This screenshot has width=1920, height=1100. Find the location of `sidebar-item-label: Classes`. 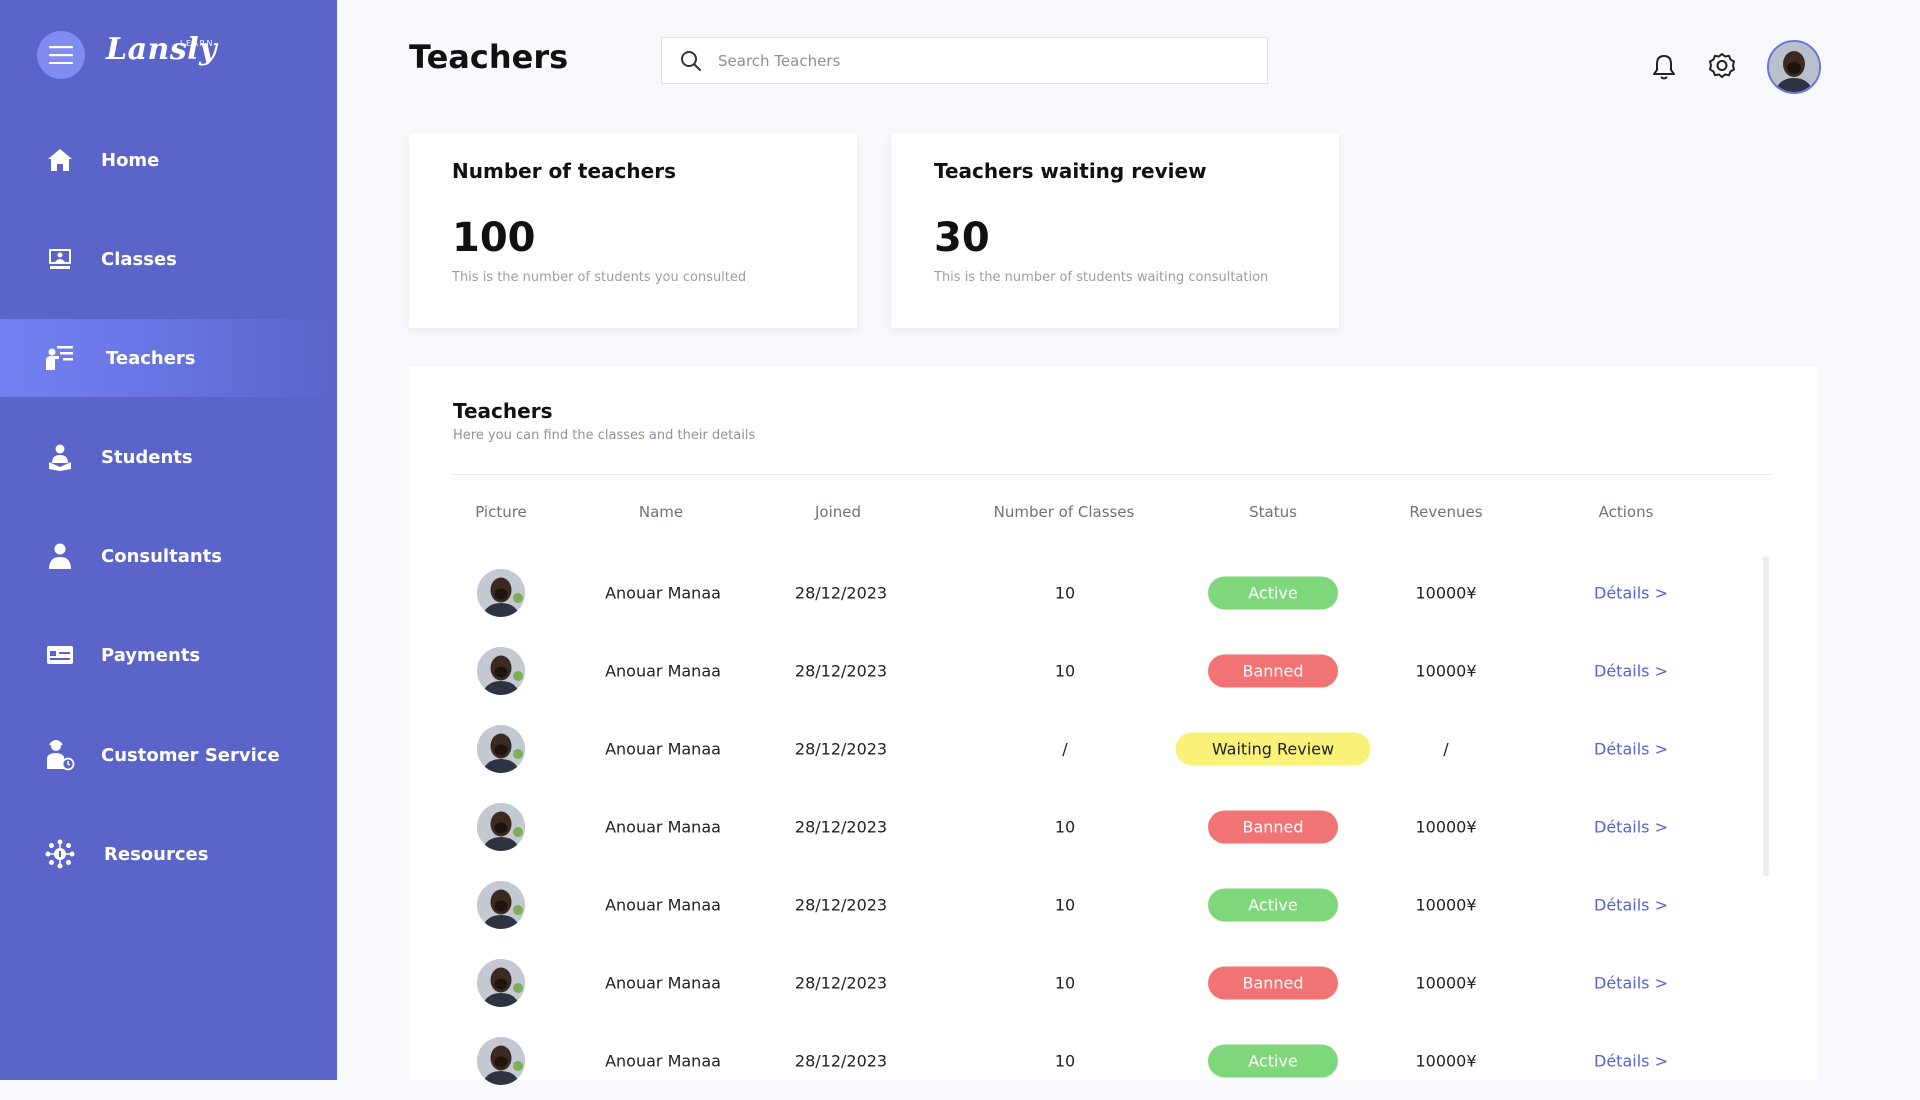

sidebar-item-label: Classes is located at coordinates (139, 259).